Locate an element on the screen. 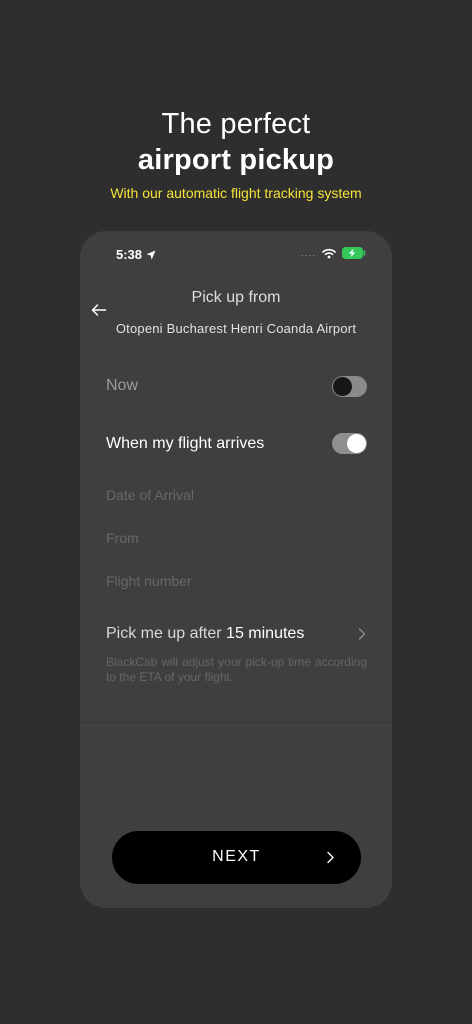  flight-number-field is located at coordinates (236, 581).